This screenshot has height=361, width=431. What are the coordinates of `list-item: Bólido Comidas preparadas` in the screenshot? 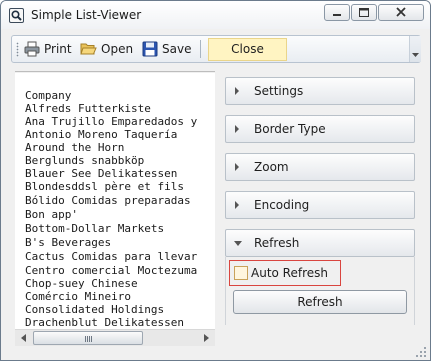 It's located at (108, 201).